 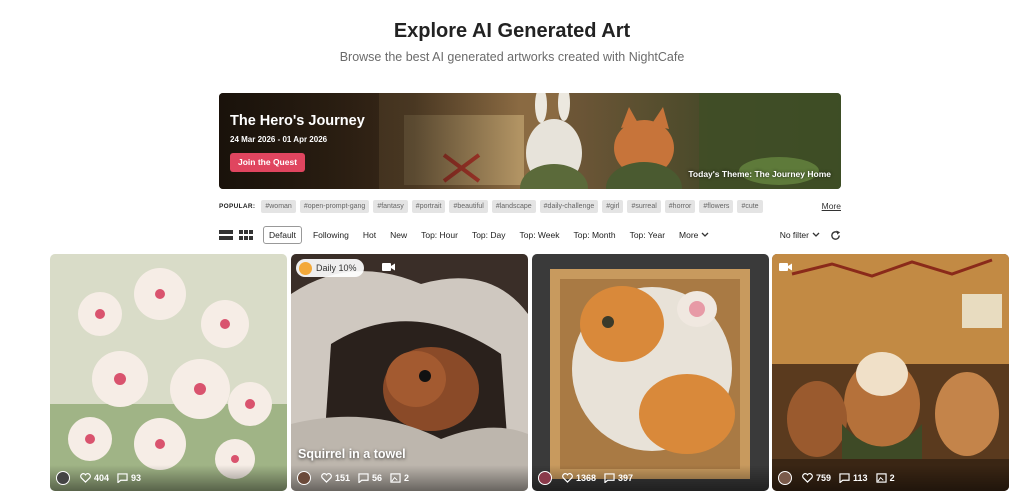 I want to click on like-button: 759, so click(x=816, y=478).